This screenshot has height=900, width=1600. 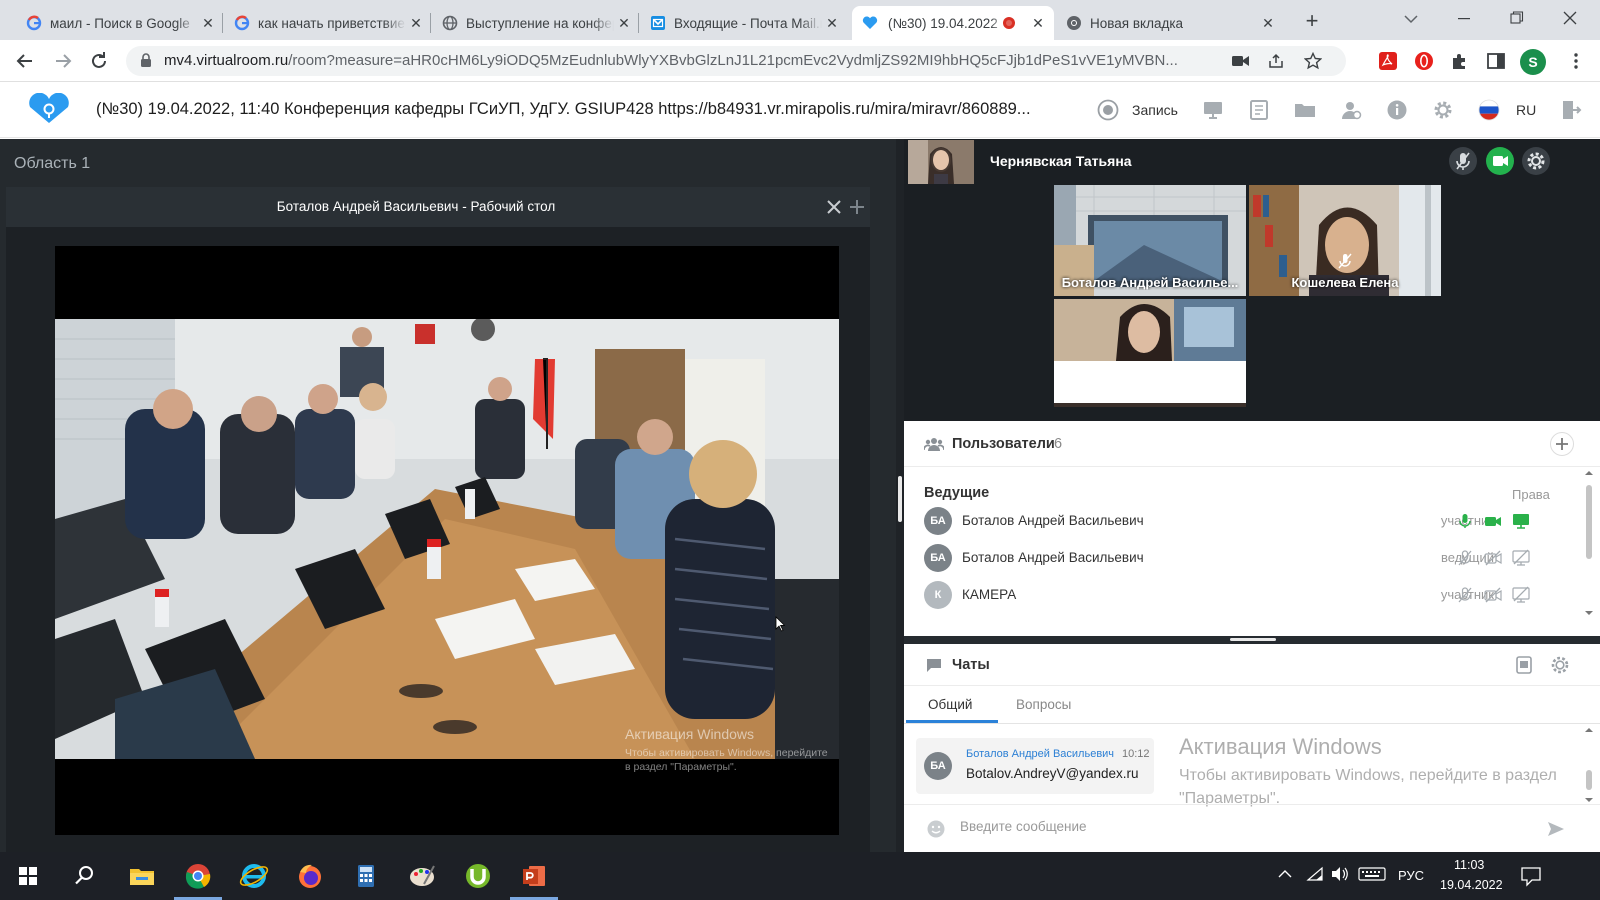 What do you see at coordinates (1277, 61) in the screenshot?
I see `share-icon` at bounding box center [1277, 61].